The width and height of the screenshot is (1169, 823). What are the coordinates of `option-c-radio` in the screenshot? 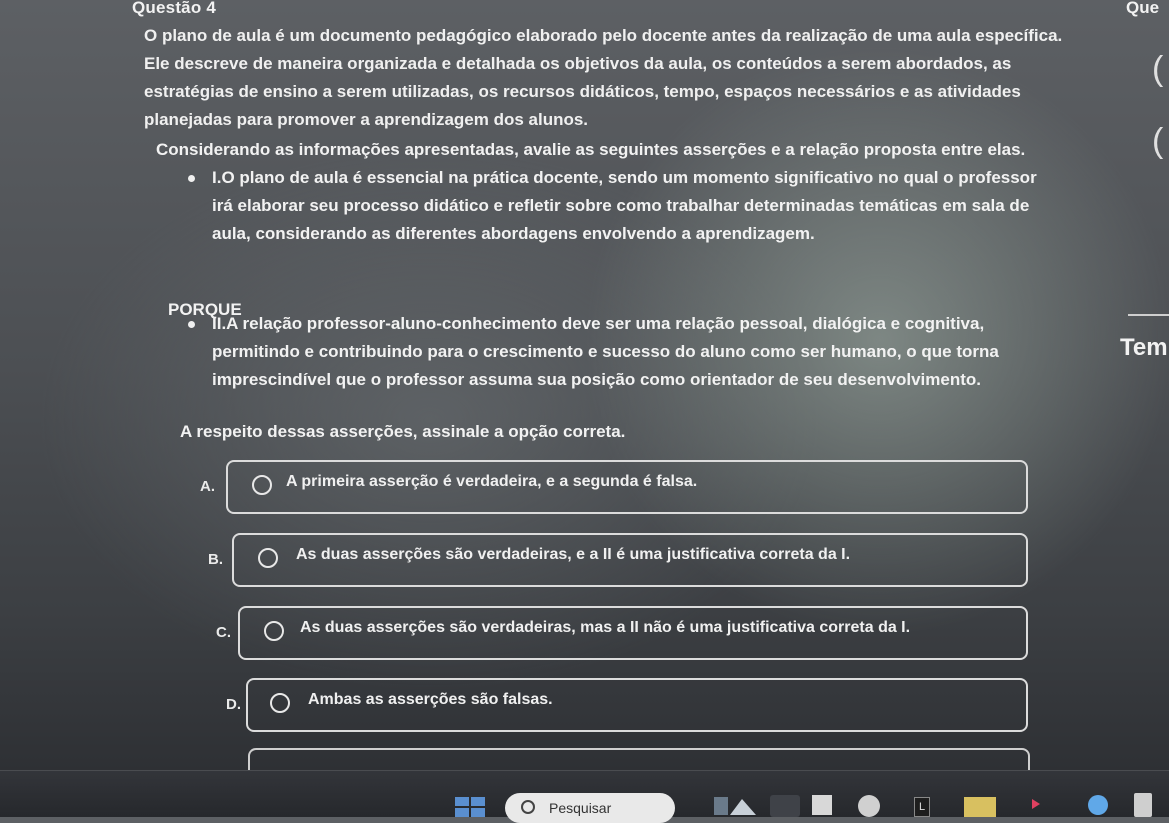 It's located at (274, 631).